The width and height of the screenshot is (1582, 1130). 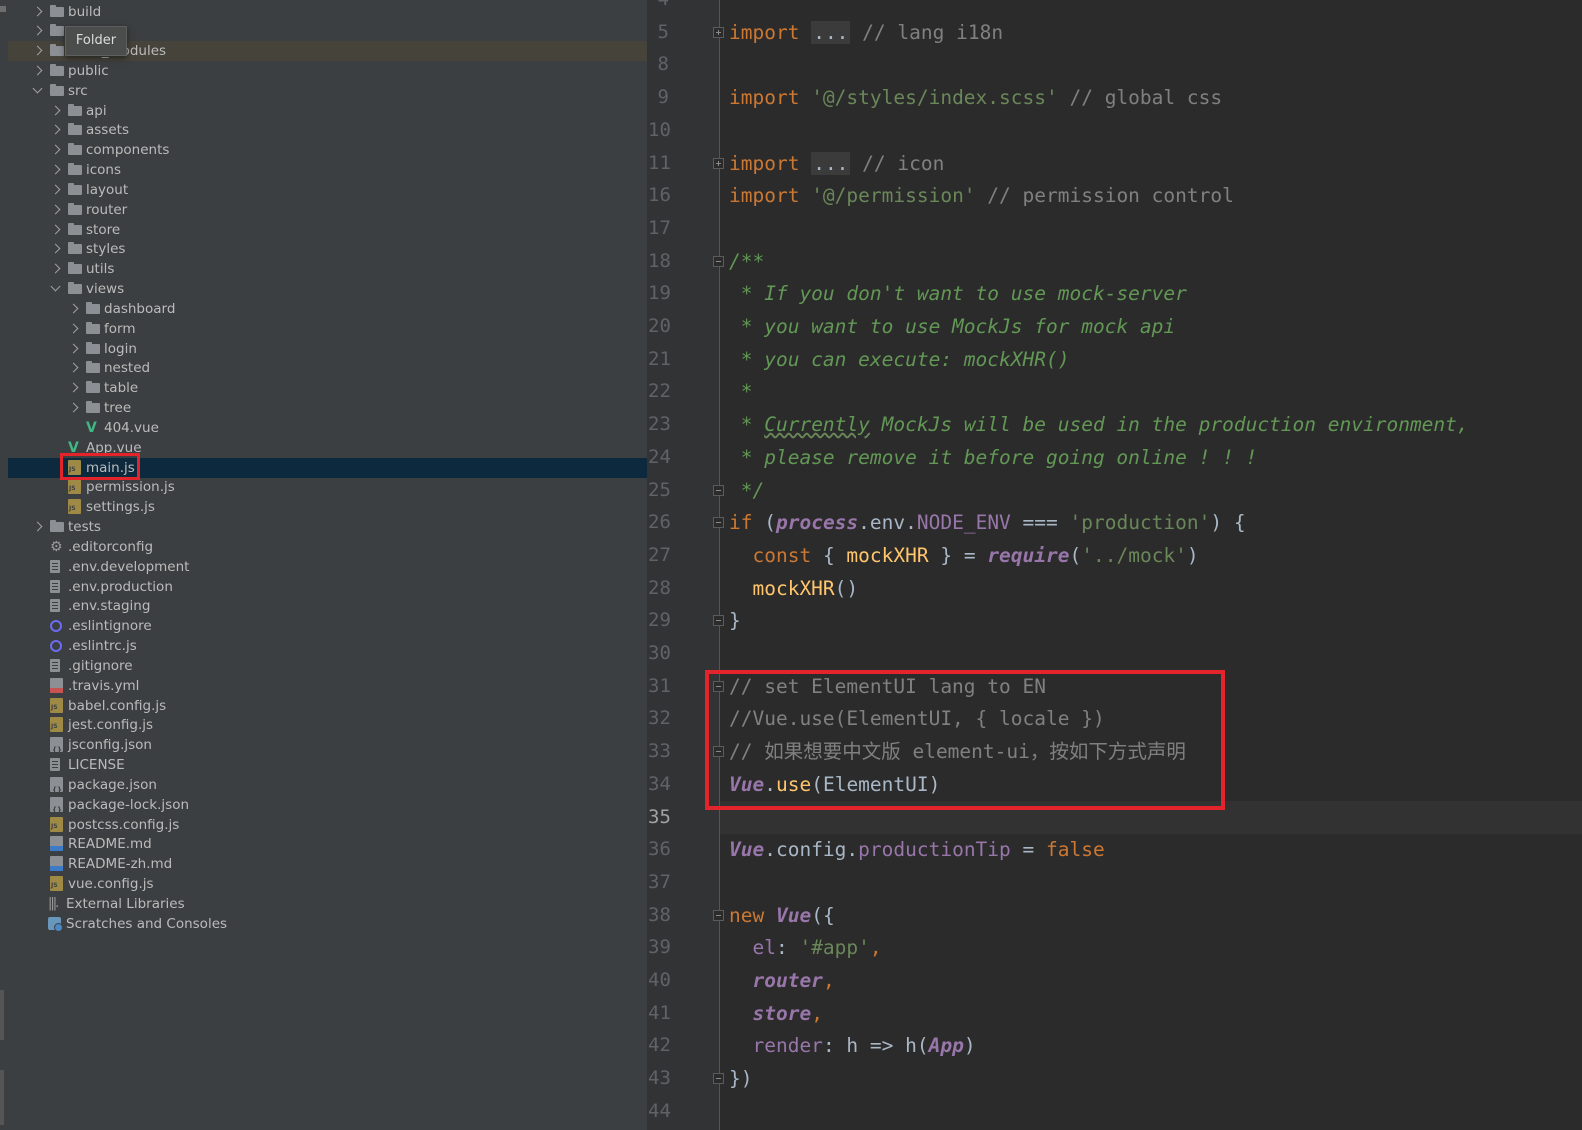 I want to click on tree-item: package-lock.json, so click(x=327, y=807).